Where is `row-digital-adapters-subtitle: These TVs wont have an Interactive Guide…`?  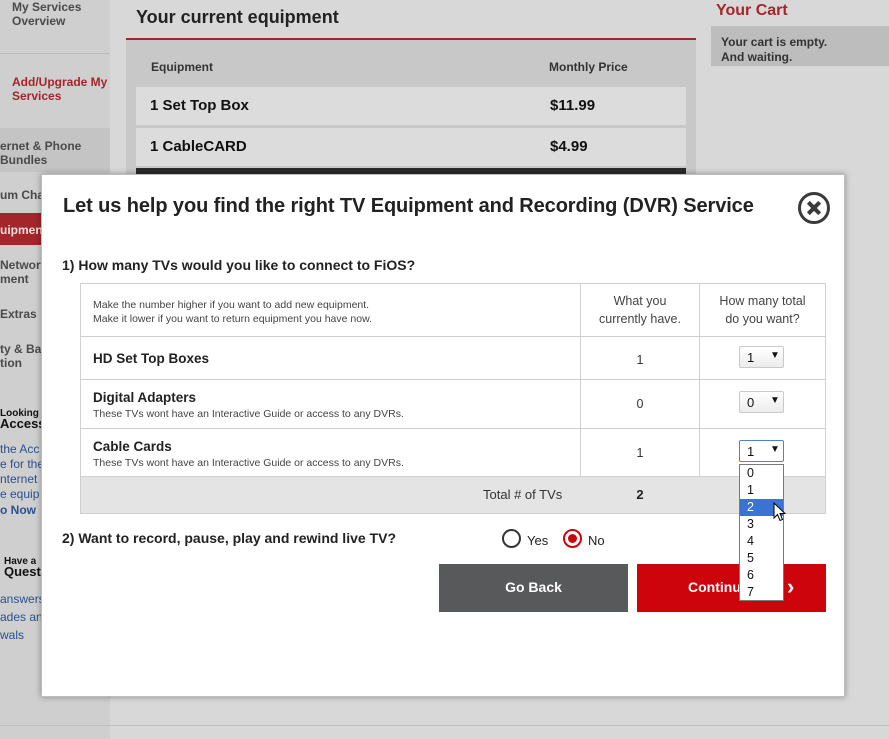
row-digital-adapters-subtitle: These TVs wont have an Interactive Guide… is located at coordinates (248, 414).